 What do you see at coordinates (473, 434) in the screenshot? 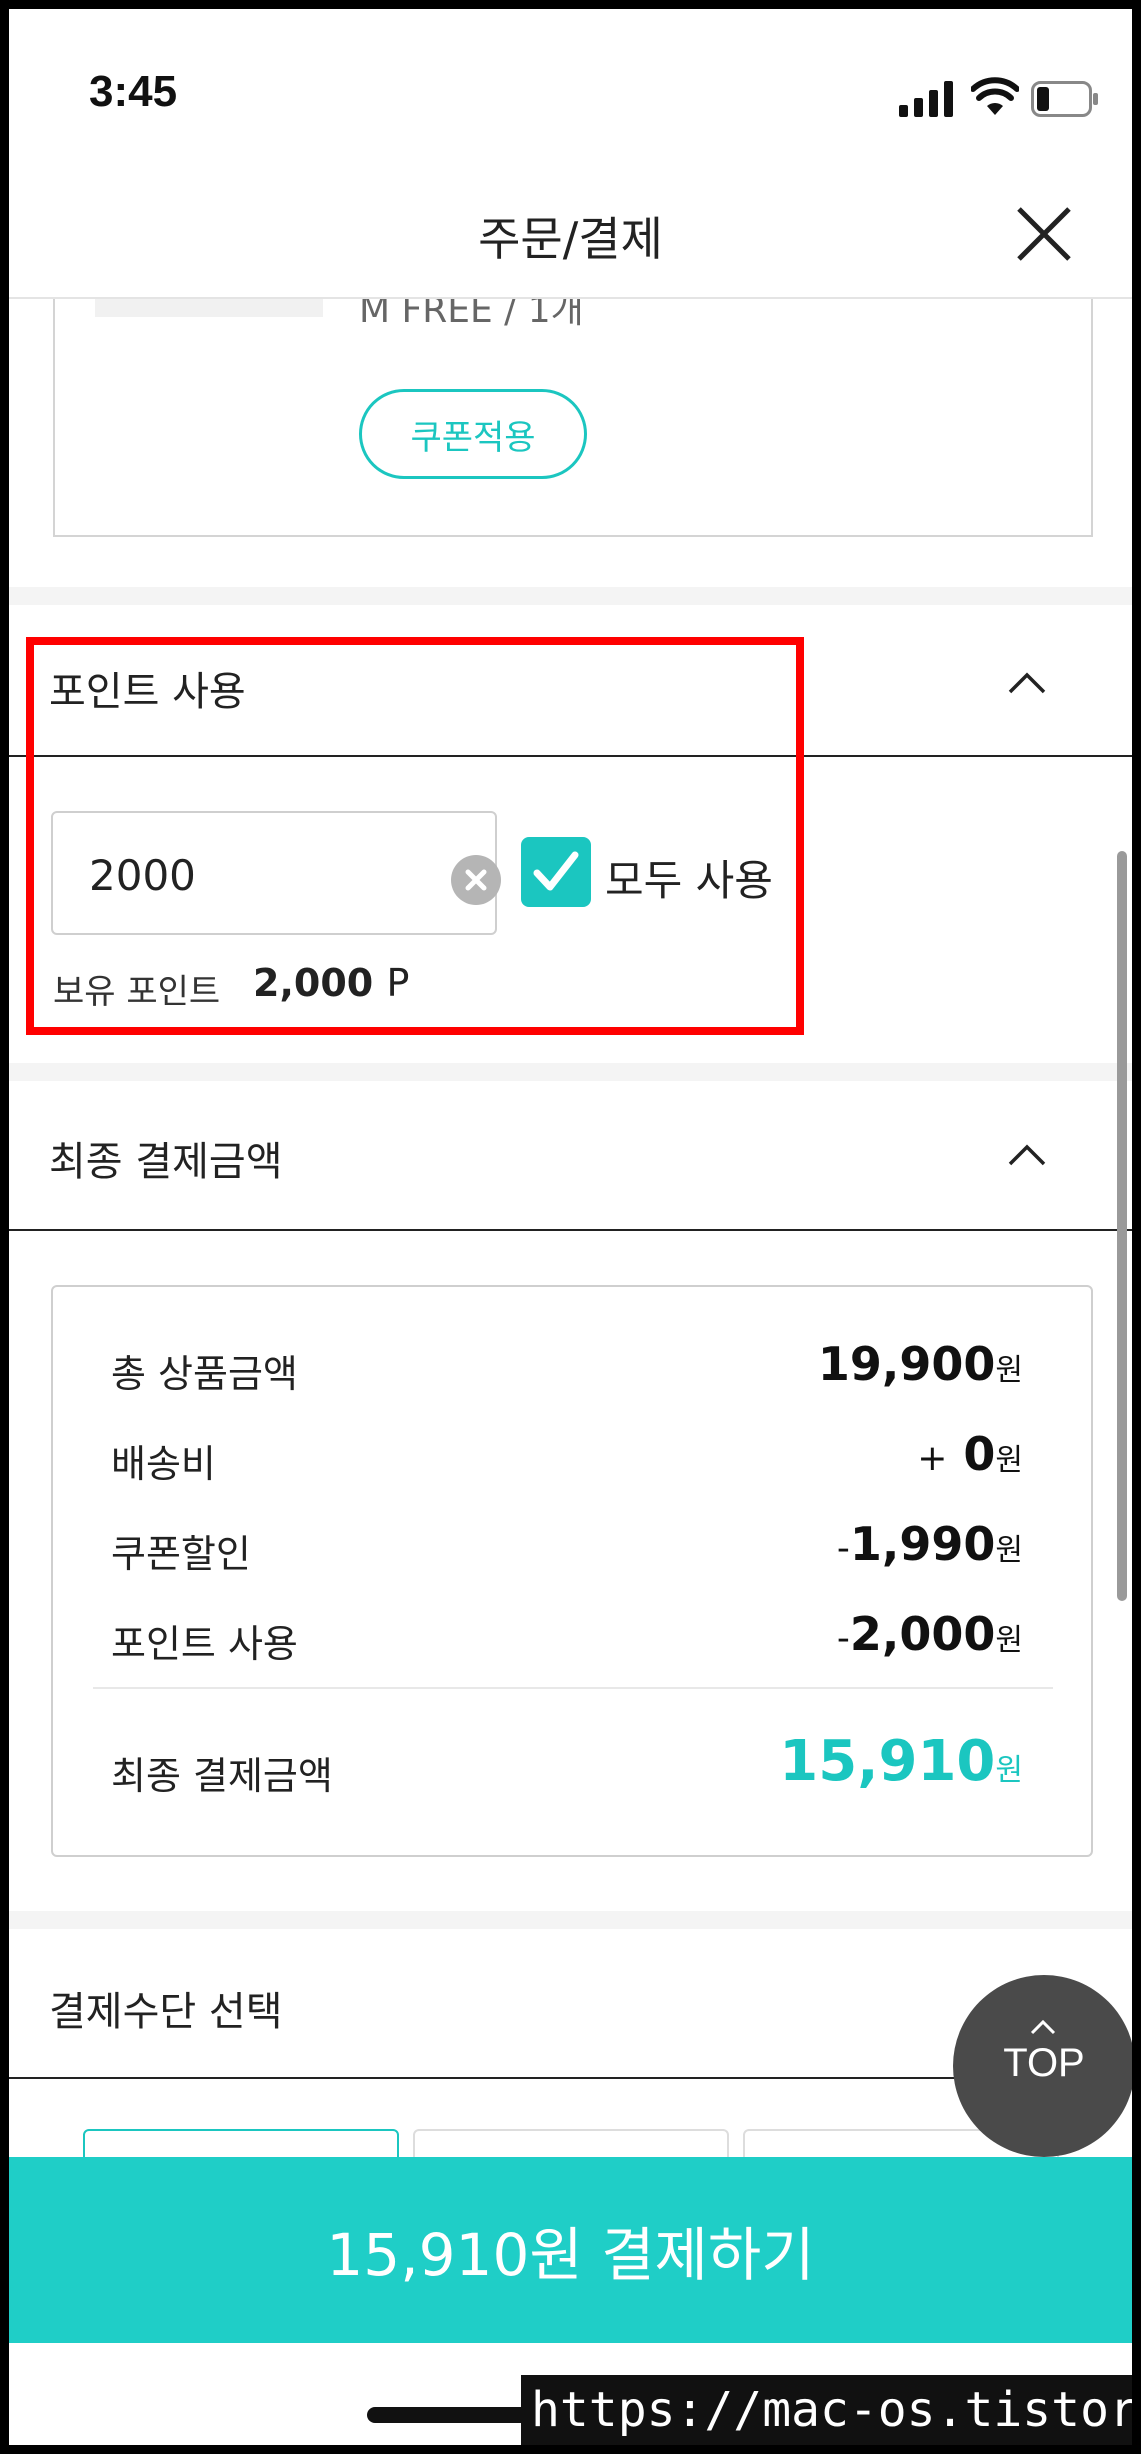
I see `apply-coupon-button: 쿠폰적용` at bounding box center [473, 434].